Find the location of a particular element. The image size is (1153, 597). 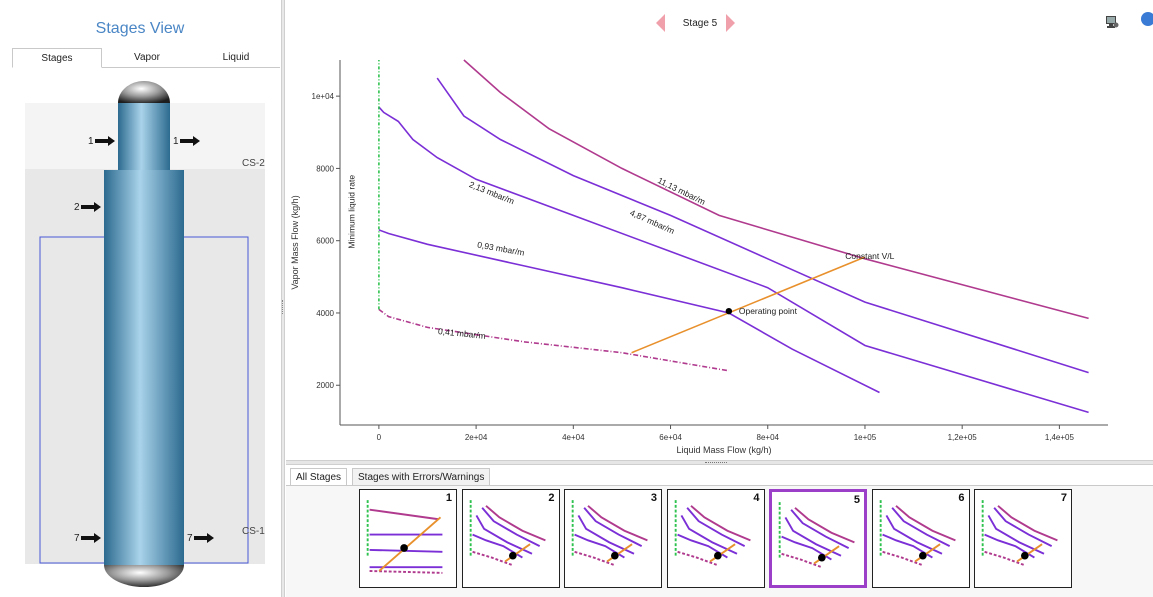

stage-thumbnail-1: 1 is located at coordinates (408, 538).